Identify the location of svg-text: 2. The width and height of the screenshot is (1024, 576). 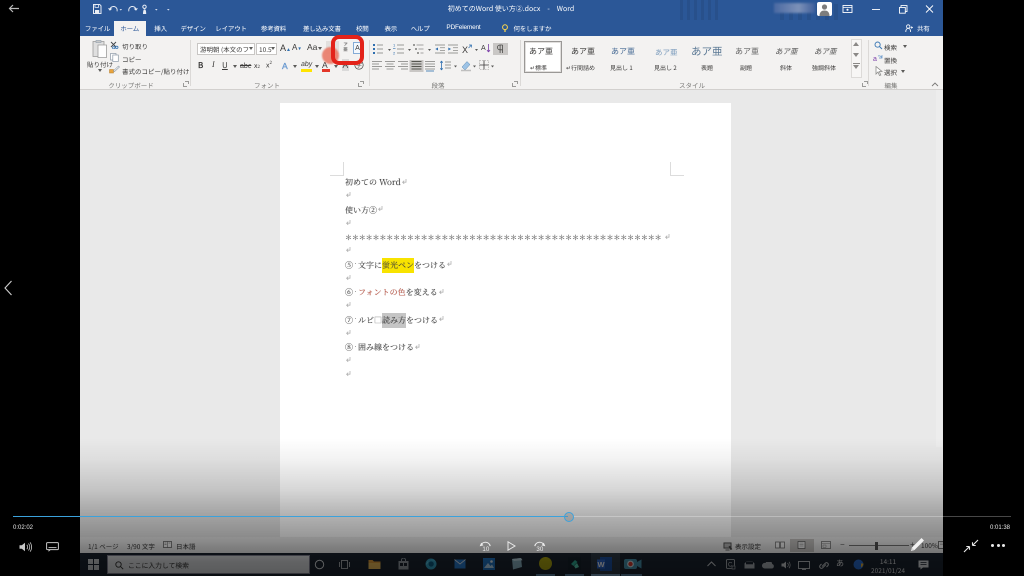
(394, 53).